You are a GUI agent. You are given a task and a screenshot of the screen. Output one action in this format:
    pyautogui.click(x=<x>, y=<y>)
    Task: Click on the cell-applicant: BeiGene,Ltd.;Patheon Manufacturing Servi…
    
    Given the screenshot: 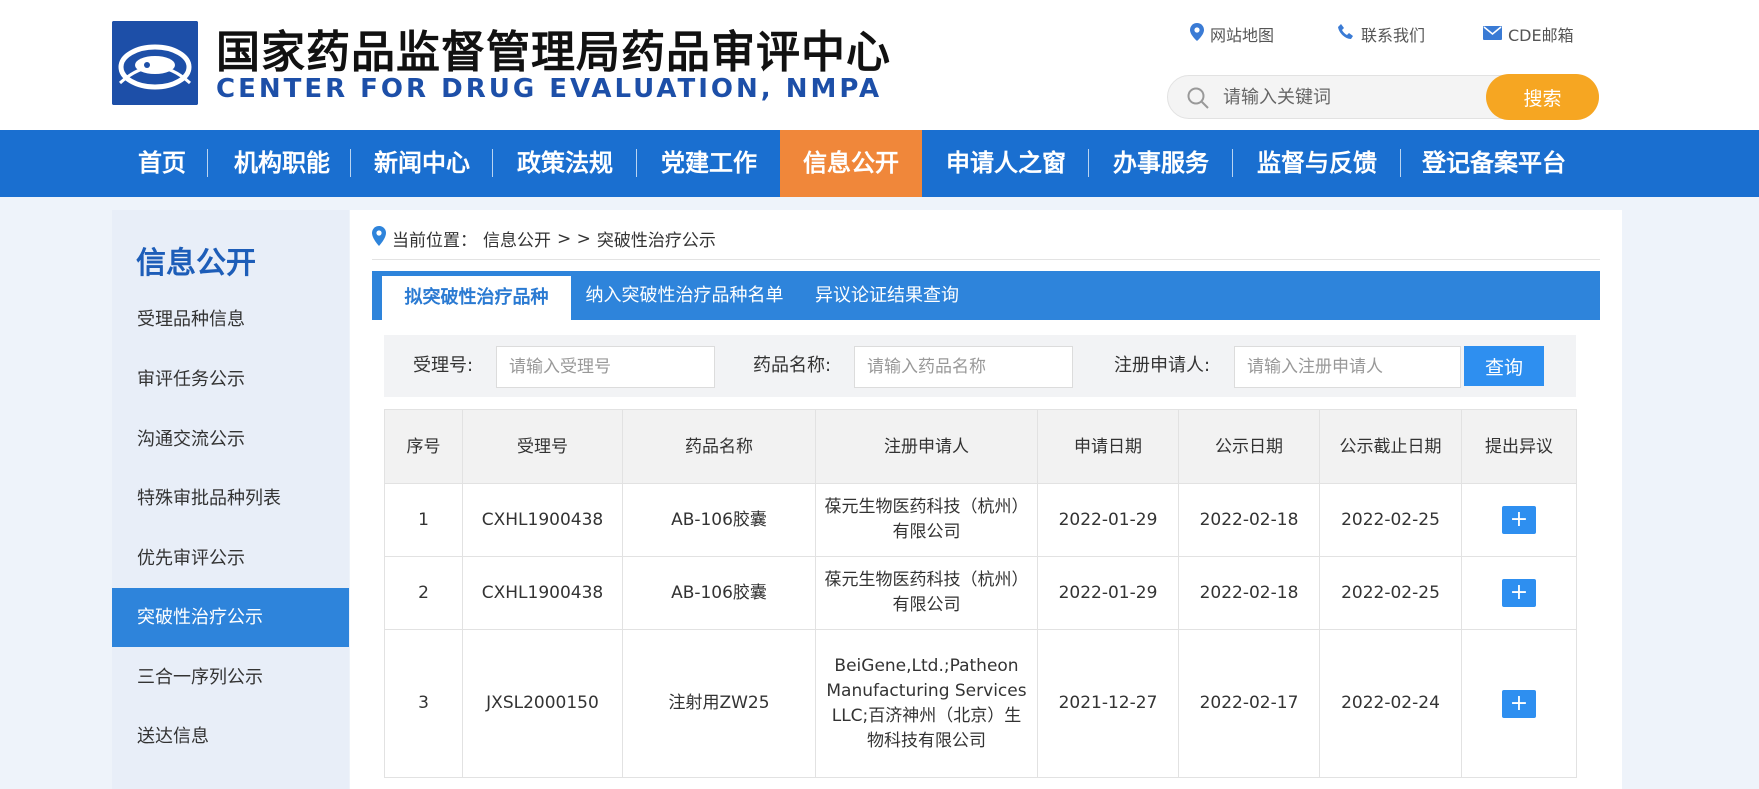 What is the action you would take?
    pyautogui.click(x=926, y=703)
    